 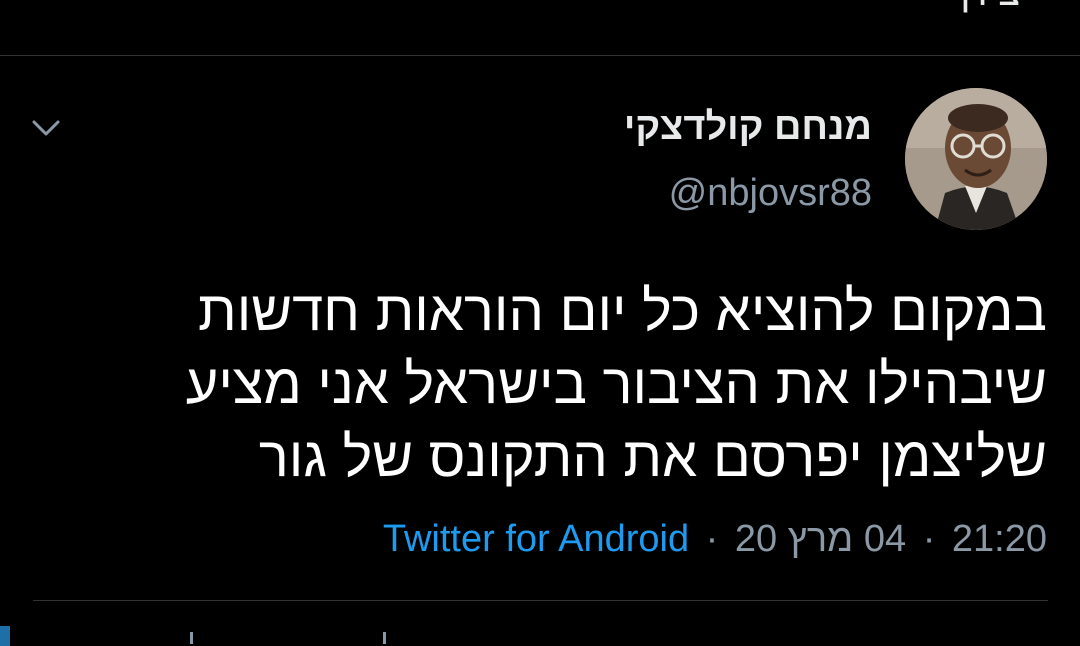 I want to click on top-bar-title: ציוץ, so click(x=988, y=7).